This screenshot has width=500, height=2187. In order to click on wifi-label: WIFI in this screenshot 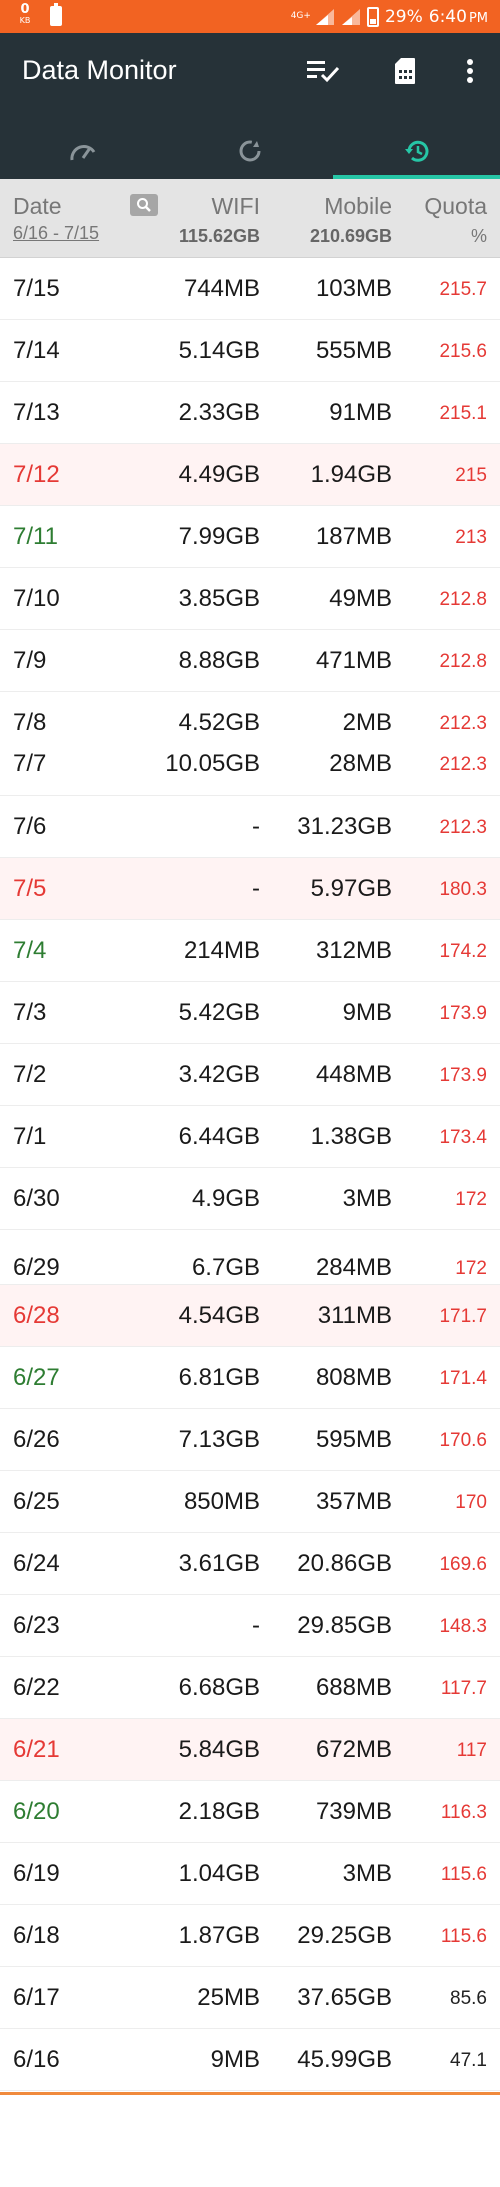, I will do `click(235, 206)`.